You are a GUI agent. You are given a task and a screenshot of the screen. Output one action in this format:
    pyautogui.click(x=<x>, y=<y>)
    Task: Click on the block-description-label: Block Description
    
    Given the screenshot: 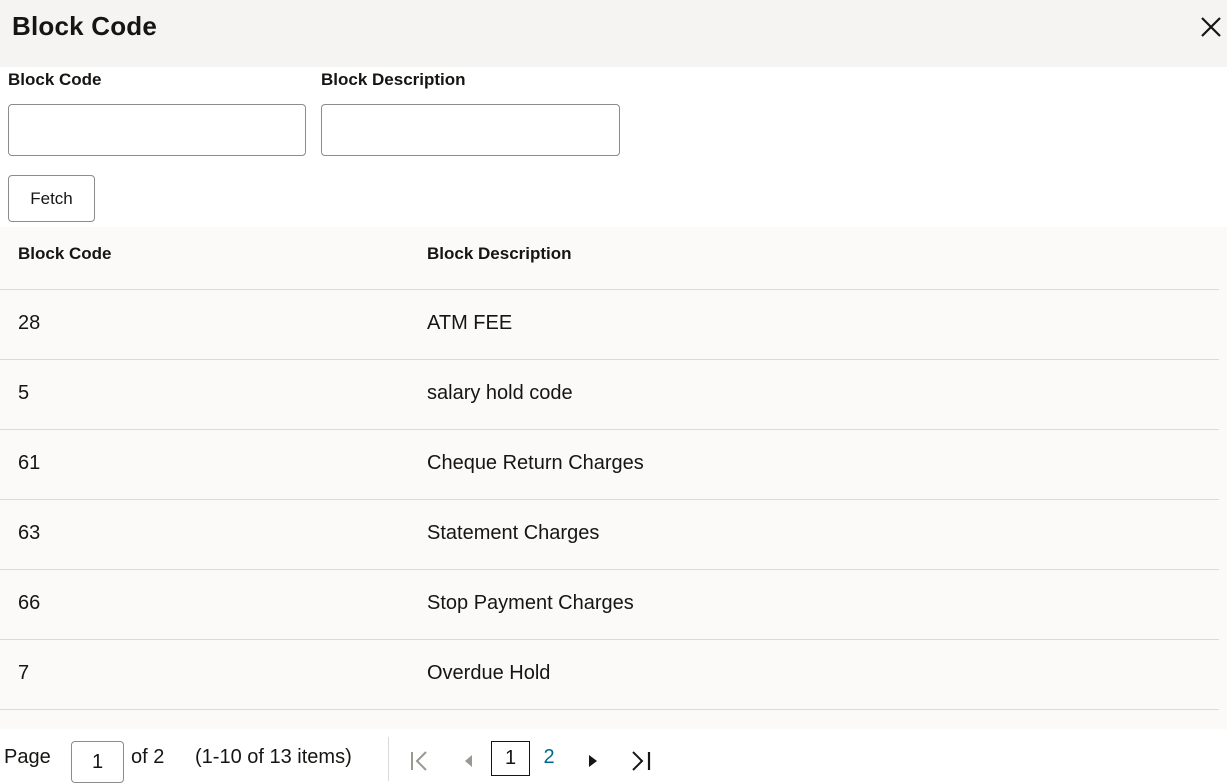 What is the action you would take?
    pyautogui.click(x=393, y=79)
    